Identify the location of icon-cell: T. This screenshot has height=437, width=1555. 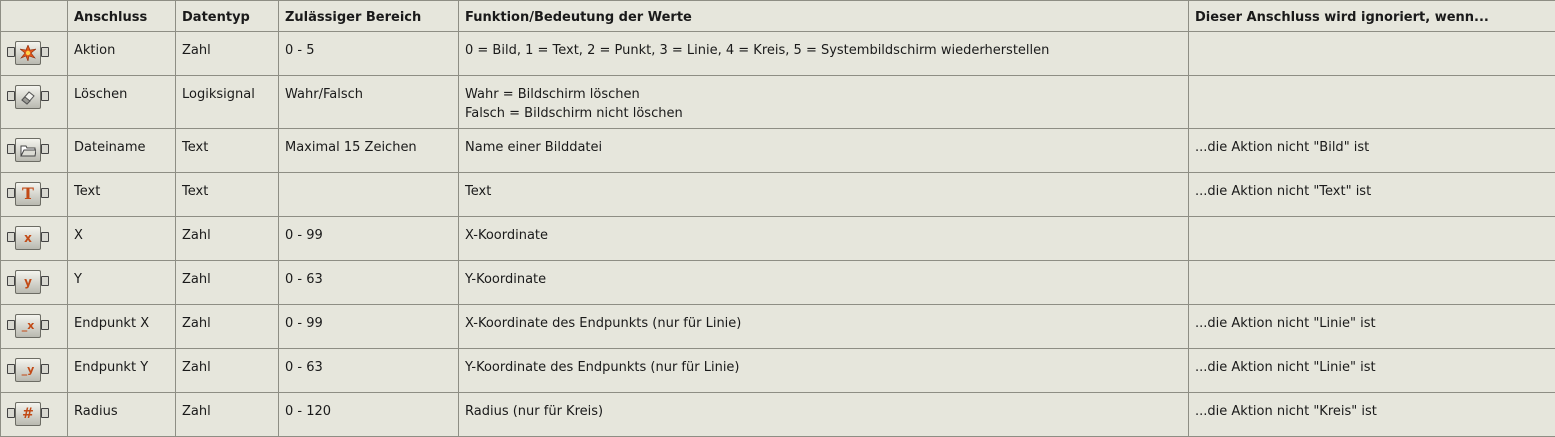
(34, 195).